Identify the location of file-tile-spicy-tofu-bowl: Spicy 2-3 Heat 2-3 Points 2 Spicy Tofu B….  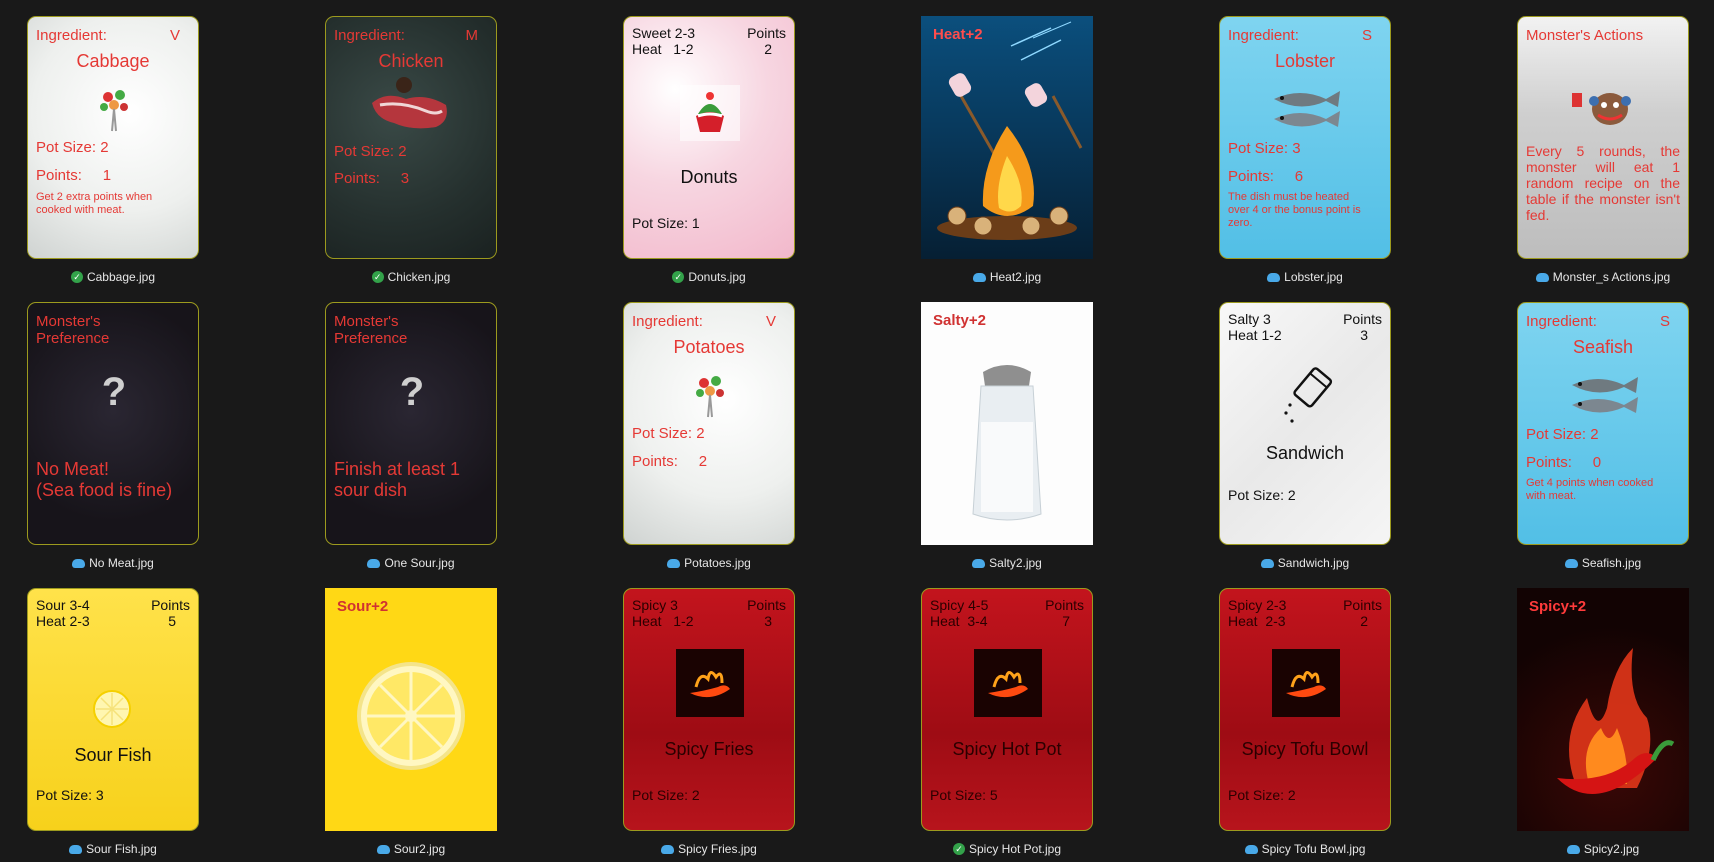
(1305, 725).